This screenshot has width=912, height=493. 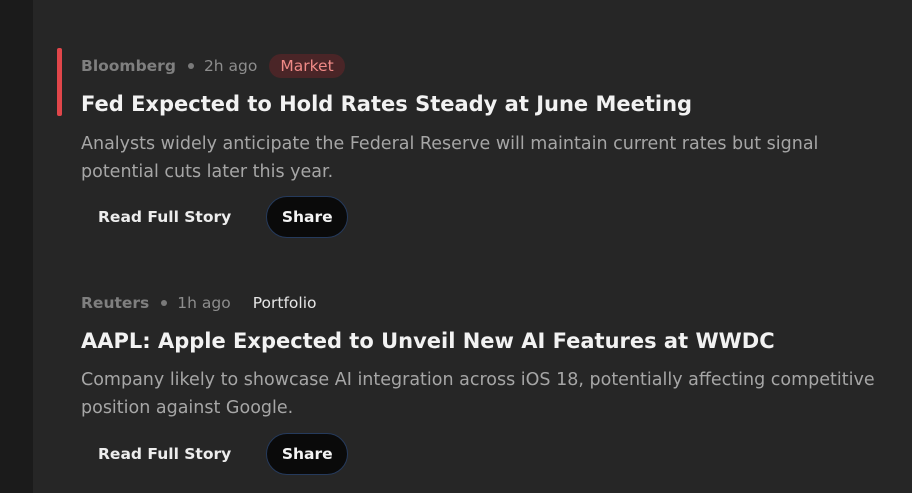 What do you see at coordinates (307, 66) in the screenshot?
I see `category-tag-market: Market` at bounding box center [307, 66].